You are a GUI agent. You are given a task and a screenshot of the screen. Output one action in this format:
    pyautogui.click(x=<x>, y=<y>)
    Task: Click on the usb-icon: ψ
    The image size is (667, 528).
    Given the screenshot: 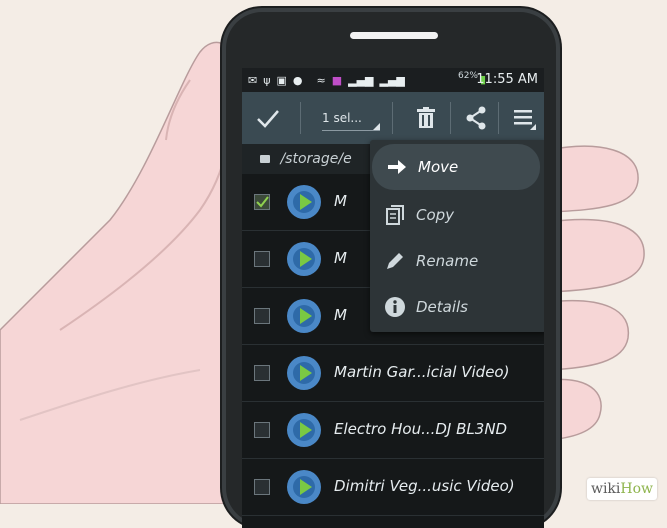 What is the action you would take?
    pyautogui.click(x=267, y=80)
    